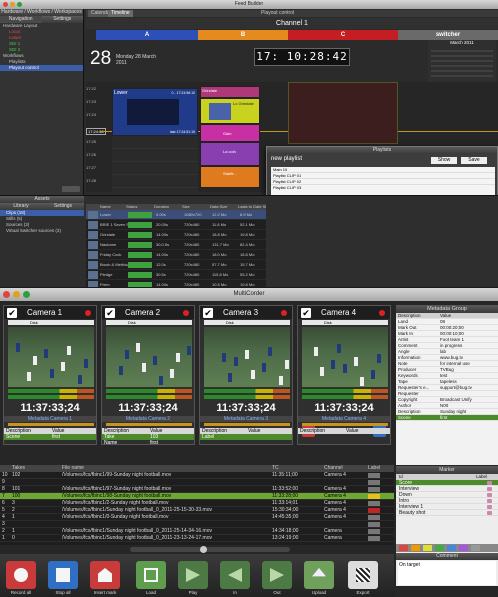  Describe the element at coordinates (319, 575) in the screenshot. I see `upload-button` at that location.